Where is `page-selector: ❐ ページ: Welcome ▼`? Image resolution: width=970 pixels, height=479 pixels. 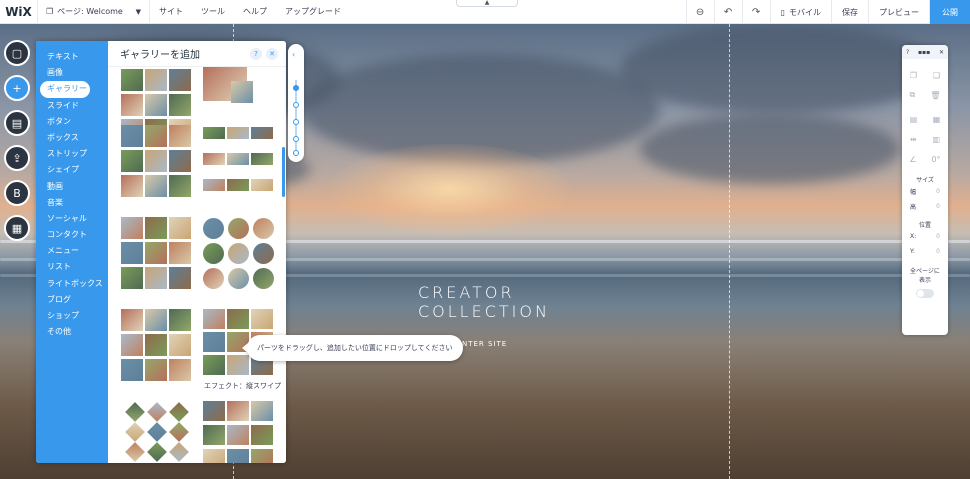
page-selector: ❐ ページ: Welcome ▼ is located at coordinates (94, 12).